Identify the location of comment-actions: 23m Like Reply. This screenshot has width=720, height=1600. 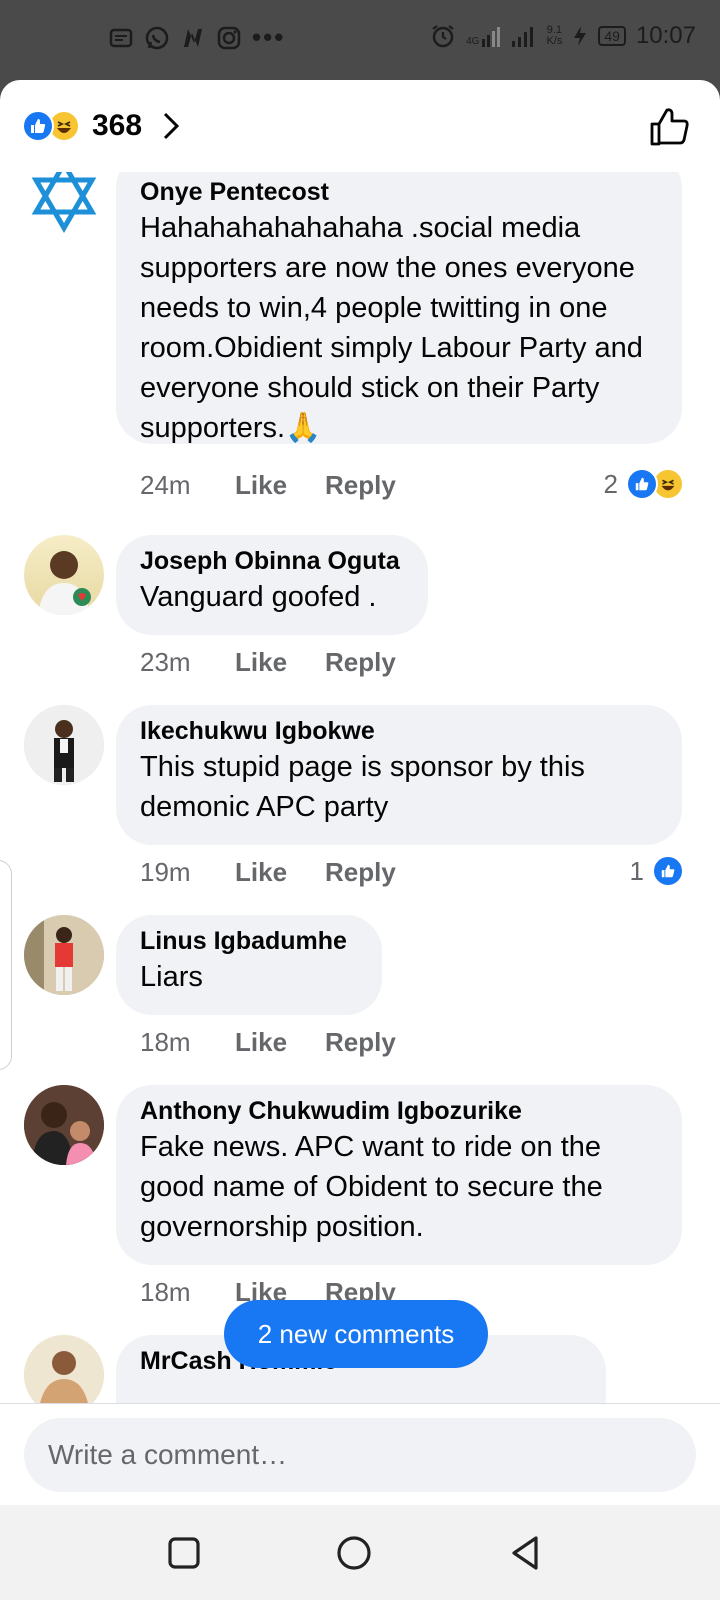
(268, 662).